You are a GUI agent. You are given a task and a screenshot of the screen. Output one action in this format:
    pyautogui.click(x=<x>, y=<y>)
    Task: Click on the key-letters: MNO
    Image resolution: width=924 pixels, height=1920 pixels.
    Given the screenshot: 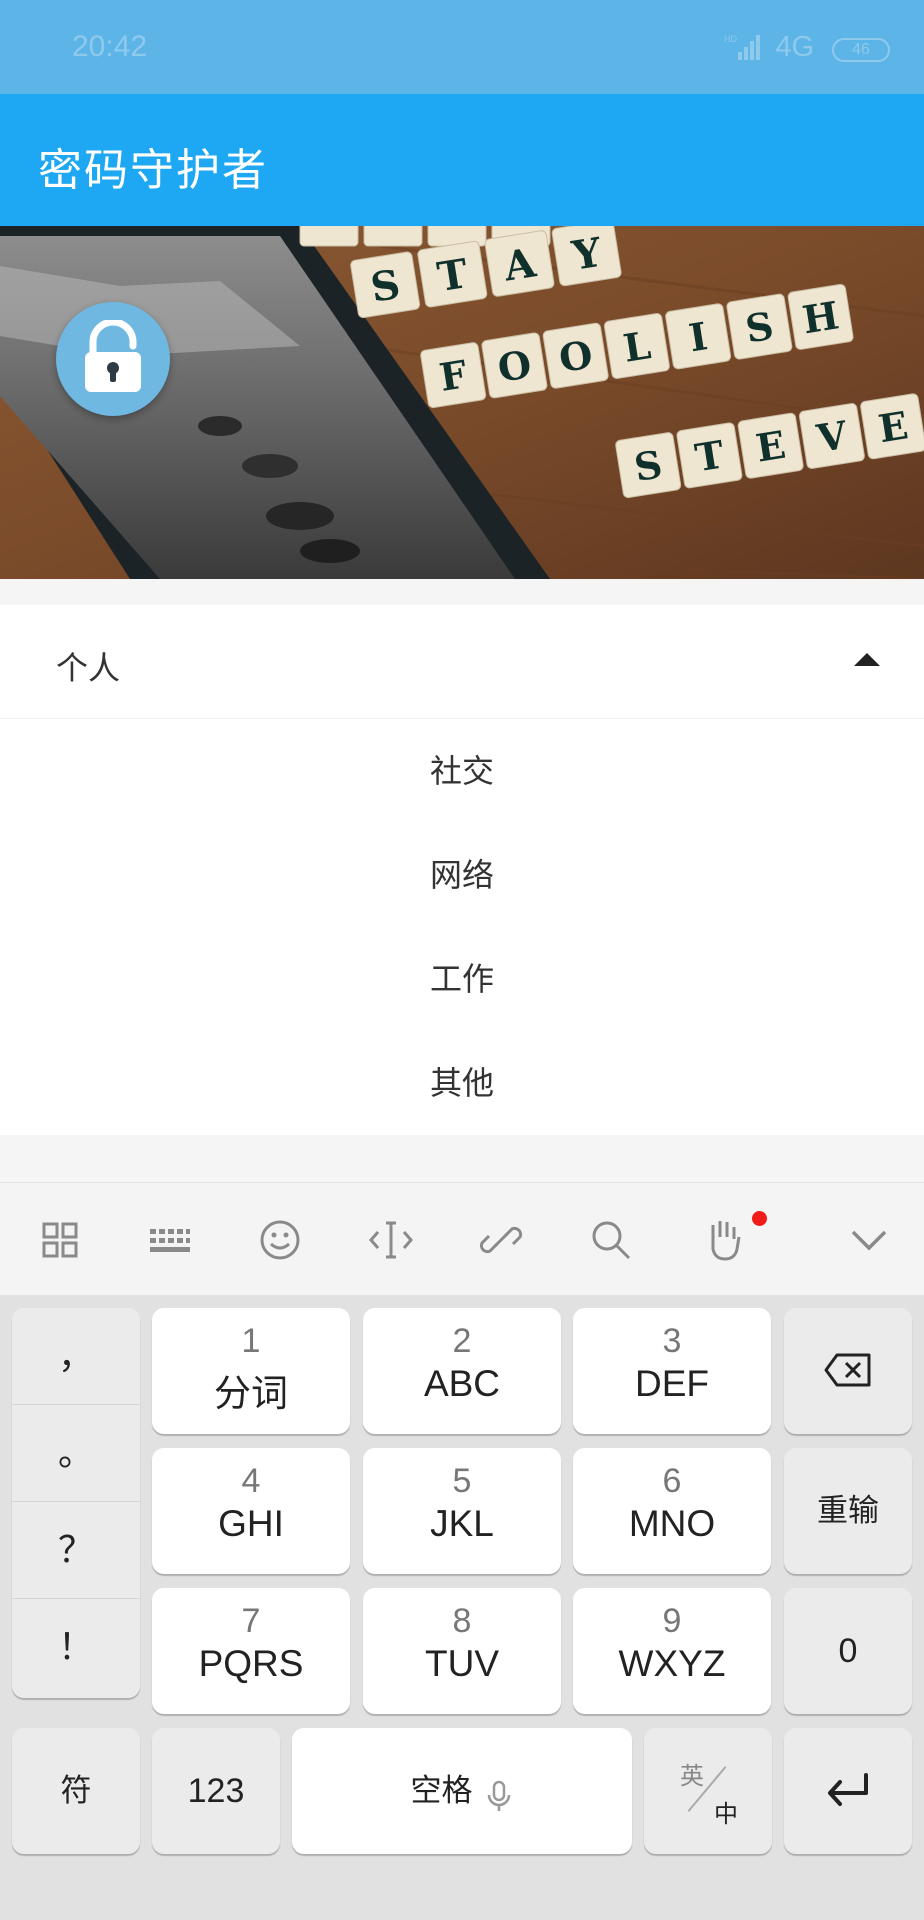 What is the action you would take?
    pyautogui.click(x=672, y=1523)
    